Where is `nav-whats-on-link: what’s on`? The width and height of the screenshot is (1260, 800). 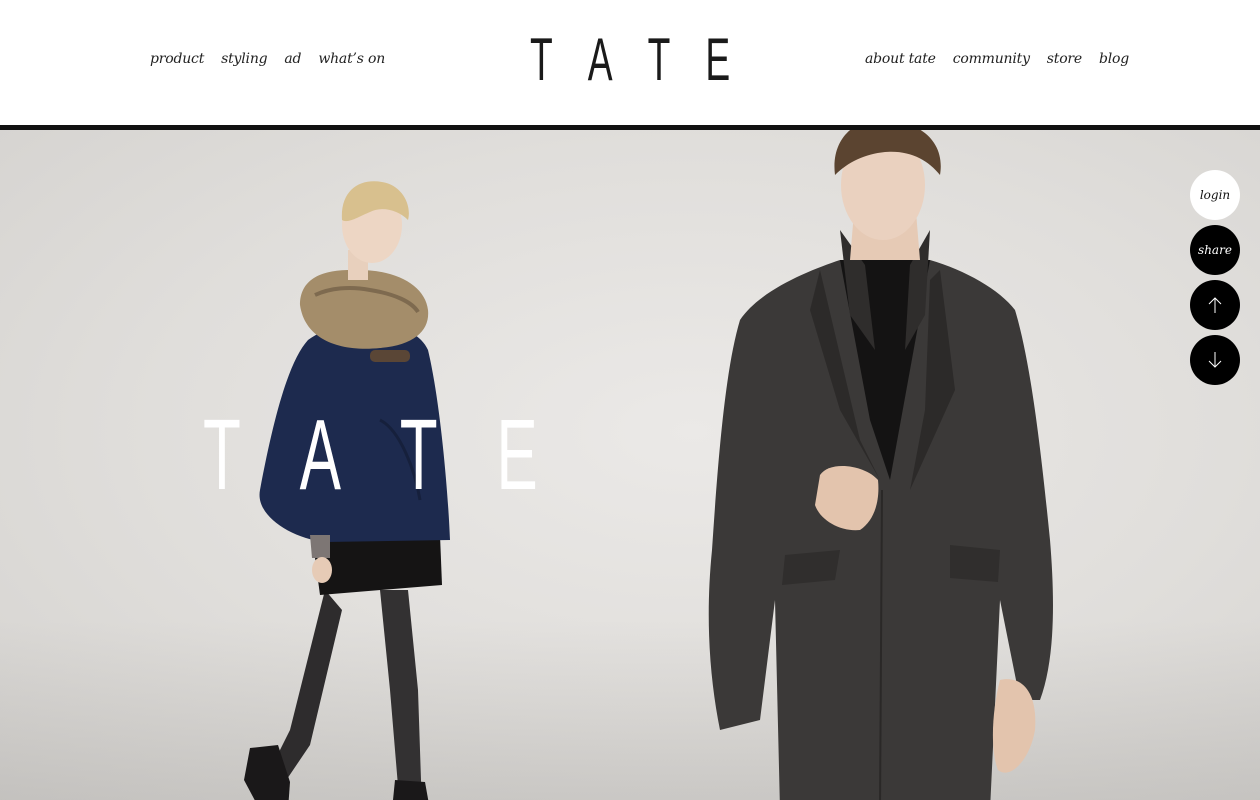
nav-whats-on-link: what’s on is located at coordinates (351, 59).